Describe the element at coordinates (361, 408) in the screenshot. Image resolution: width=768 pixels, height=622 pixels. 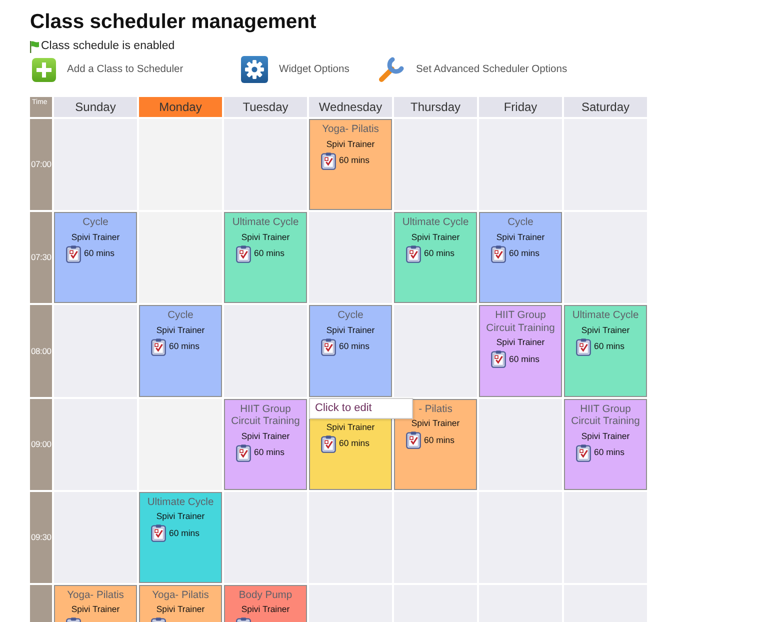
I see `tooltip: Click to edit` at that location.